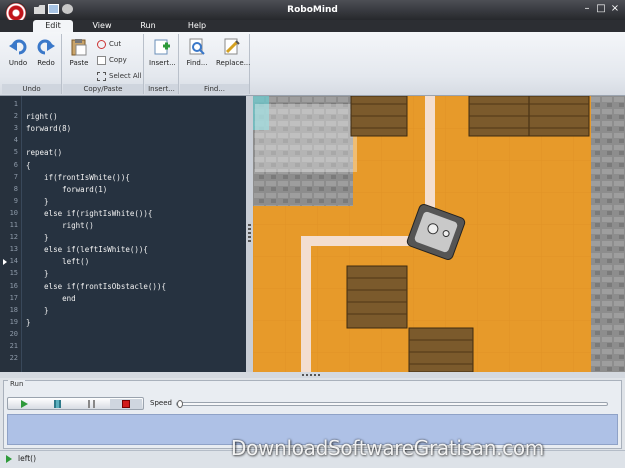 This screenshot has width=625, height=468. What do you see at coordinates (601, 9) in the screenshot?
I see `maximize-button: □` at bounding box center [601, 9].